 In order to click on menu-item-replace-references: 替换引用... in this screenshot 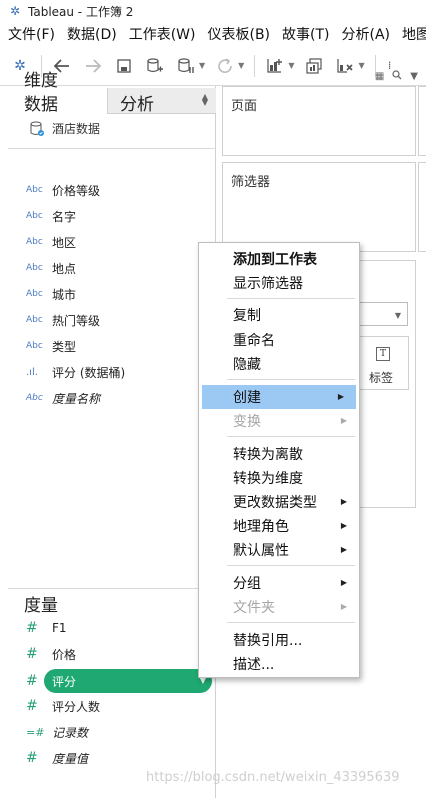, I will do `click(279, 640)`.